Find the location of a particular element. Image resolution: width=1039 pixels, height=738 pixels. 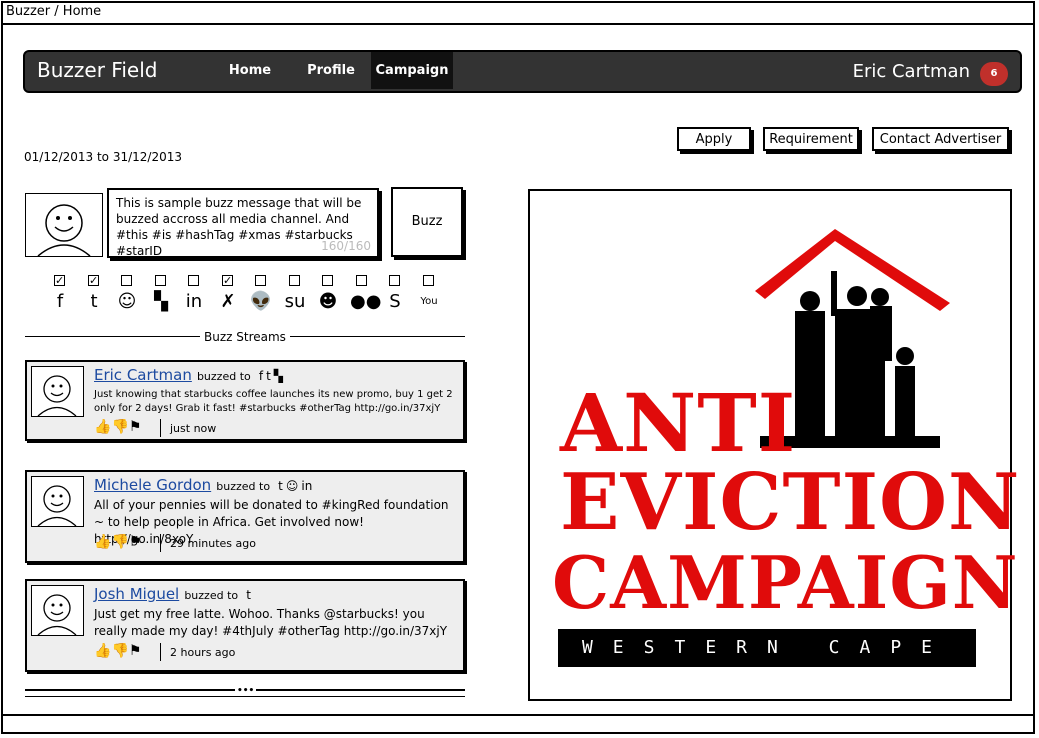

flickr-checkbox is located at coordinates (361, 280).